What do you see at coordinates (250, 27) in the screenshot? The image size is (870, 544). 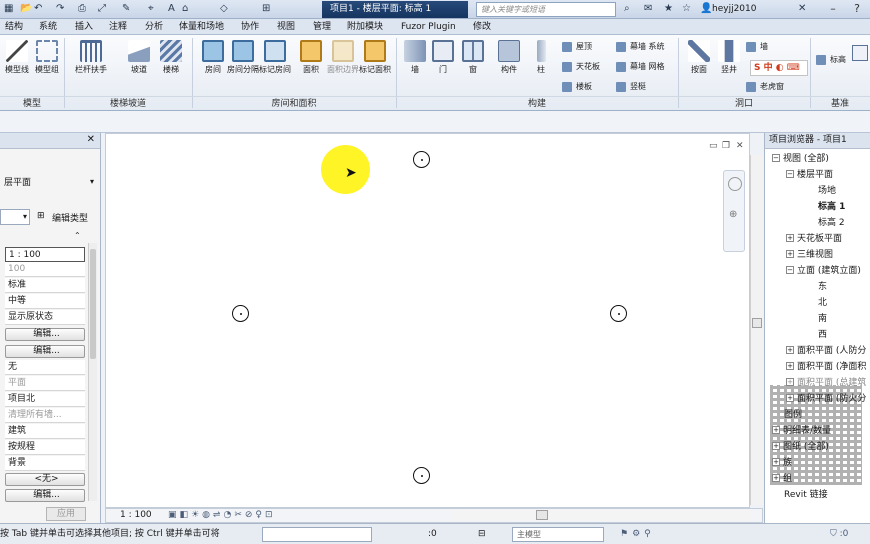 I see `tab-collaborate: 协作` at bounding box center [250, 27].